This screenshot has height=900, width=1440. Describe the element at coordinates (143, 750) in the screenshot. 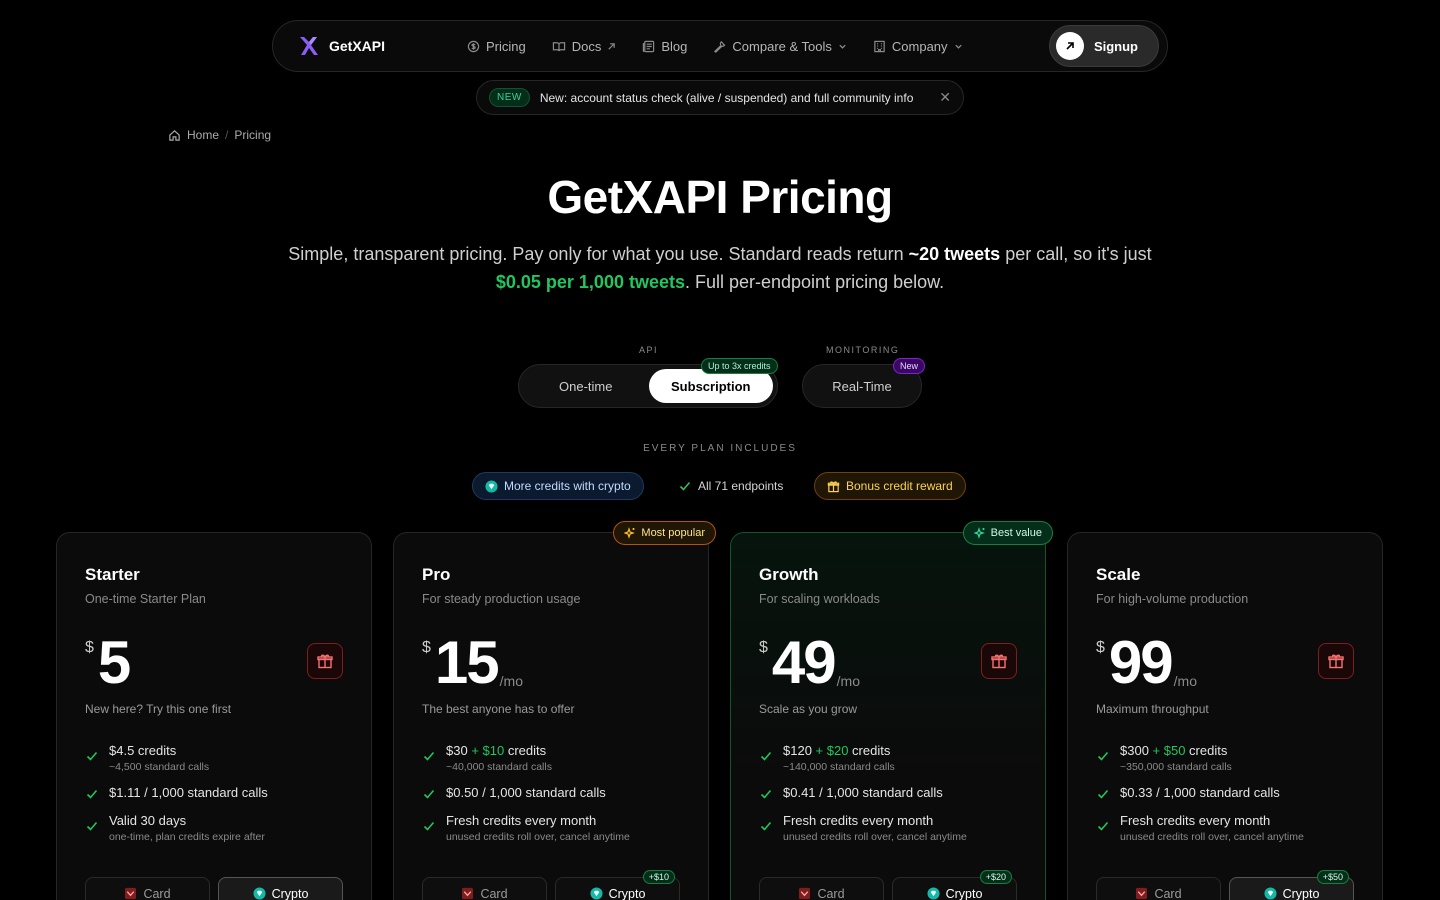

I see `credits-amount: $4.5 credits` at that location.